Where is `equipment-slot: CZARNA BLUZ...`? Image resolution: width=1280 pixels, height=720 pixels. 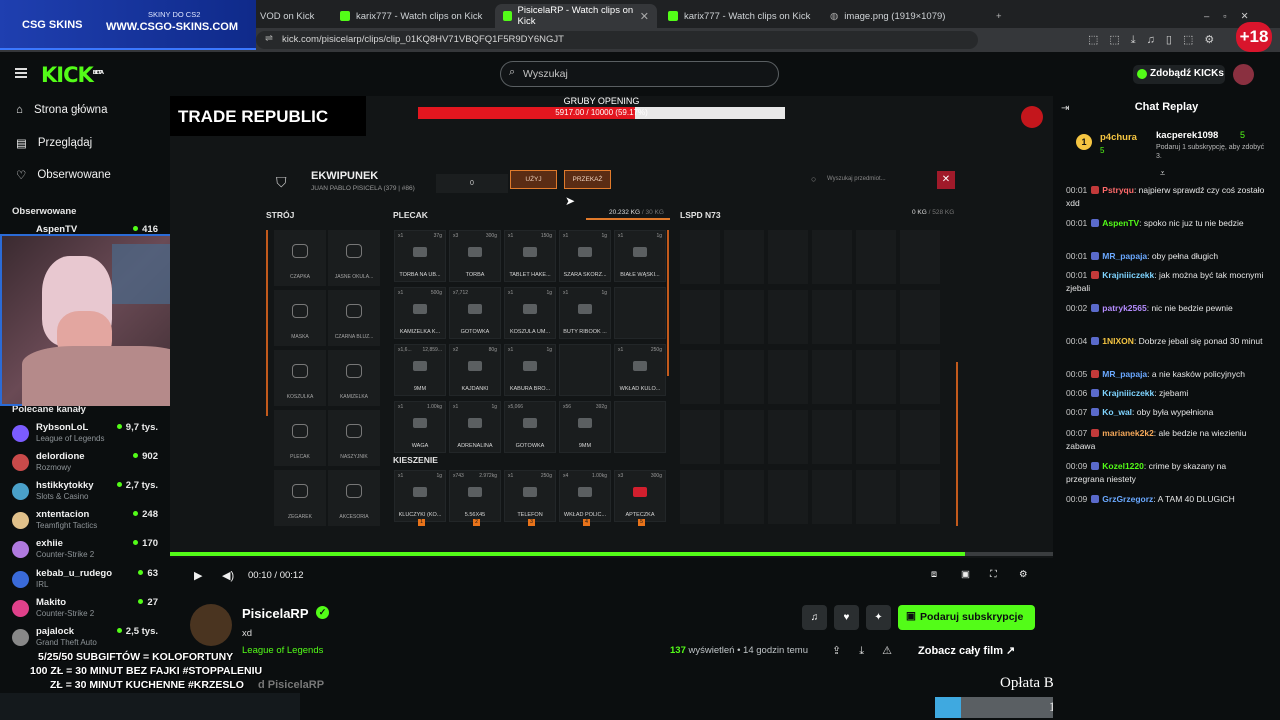 equipment-slot: CZARNA BLUZ... is located at coordinates (354, 318).